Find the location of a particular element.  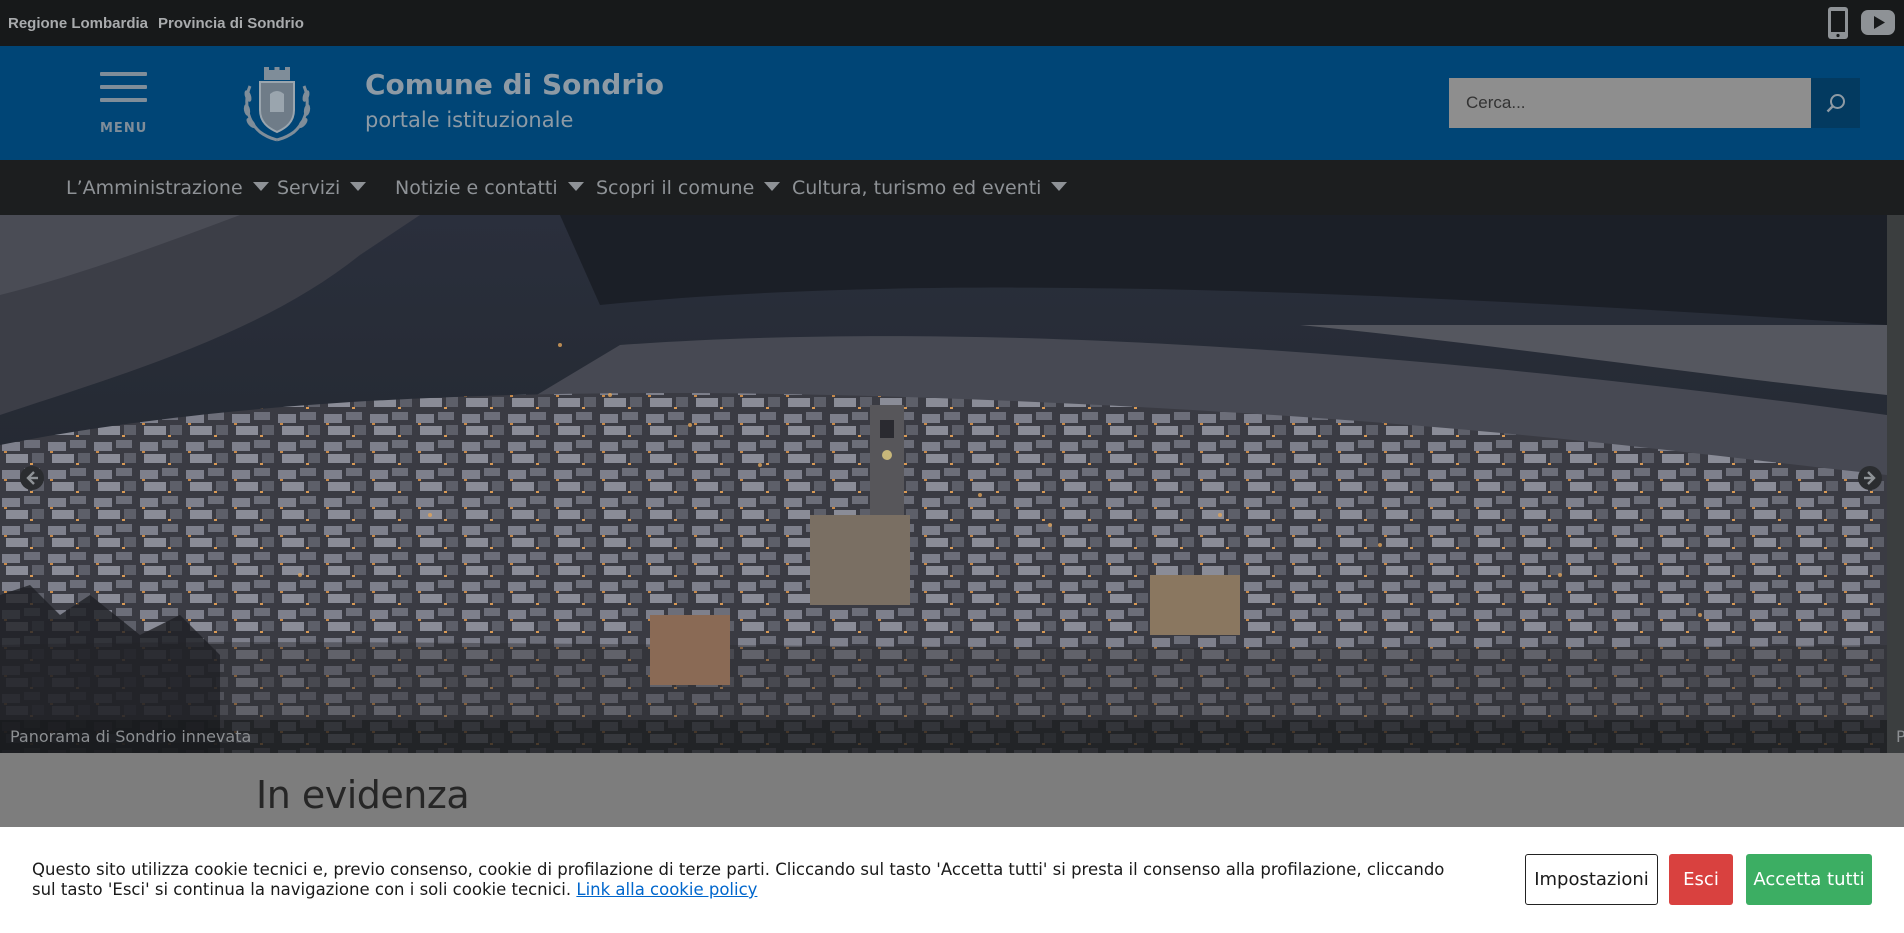

arrow-right-icon is located at coordinates (1870, 478).